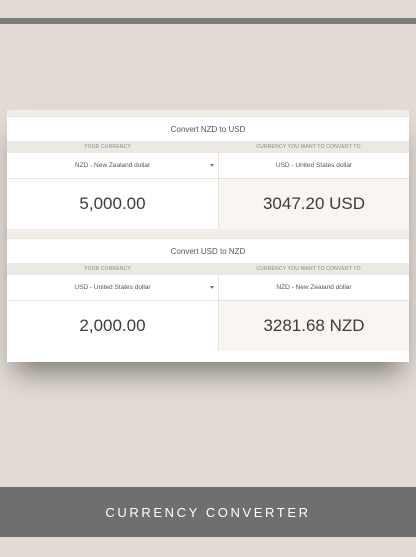  I want to click on amount-row: 2,000.00 3281.68 NZD, so click(208, 326).